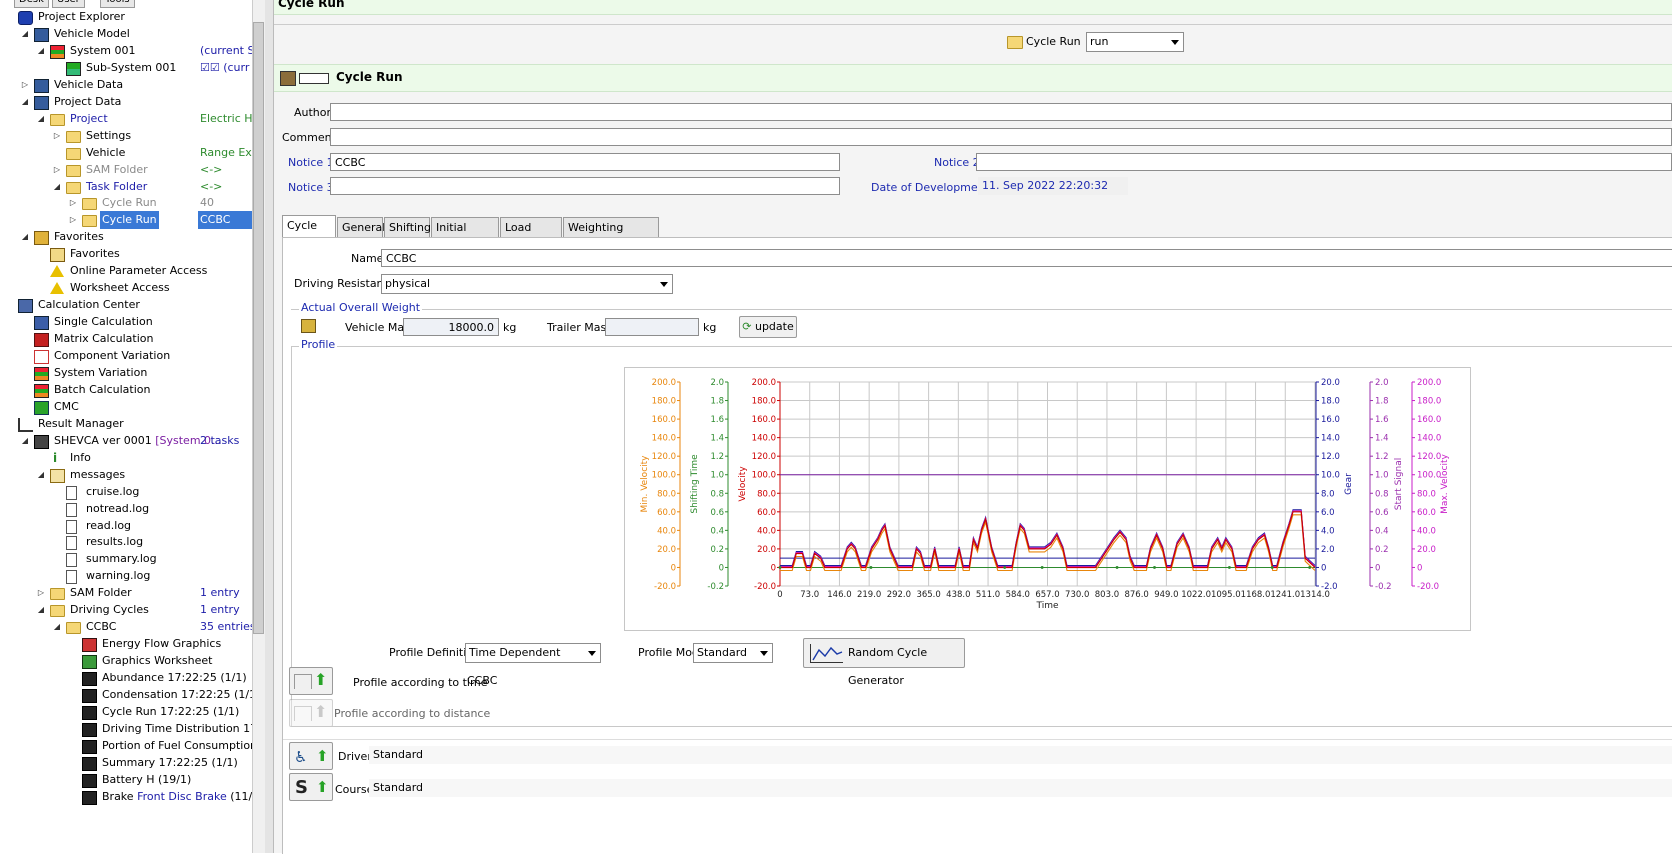  Describe the element at coordinates (31, 4) in the screenshot. I see `tab-desk: Desk` at that location.